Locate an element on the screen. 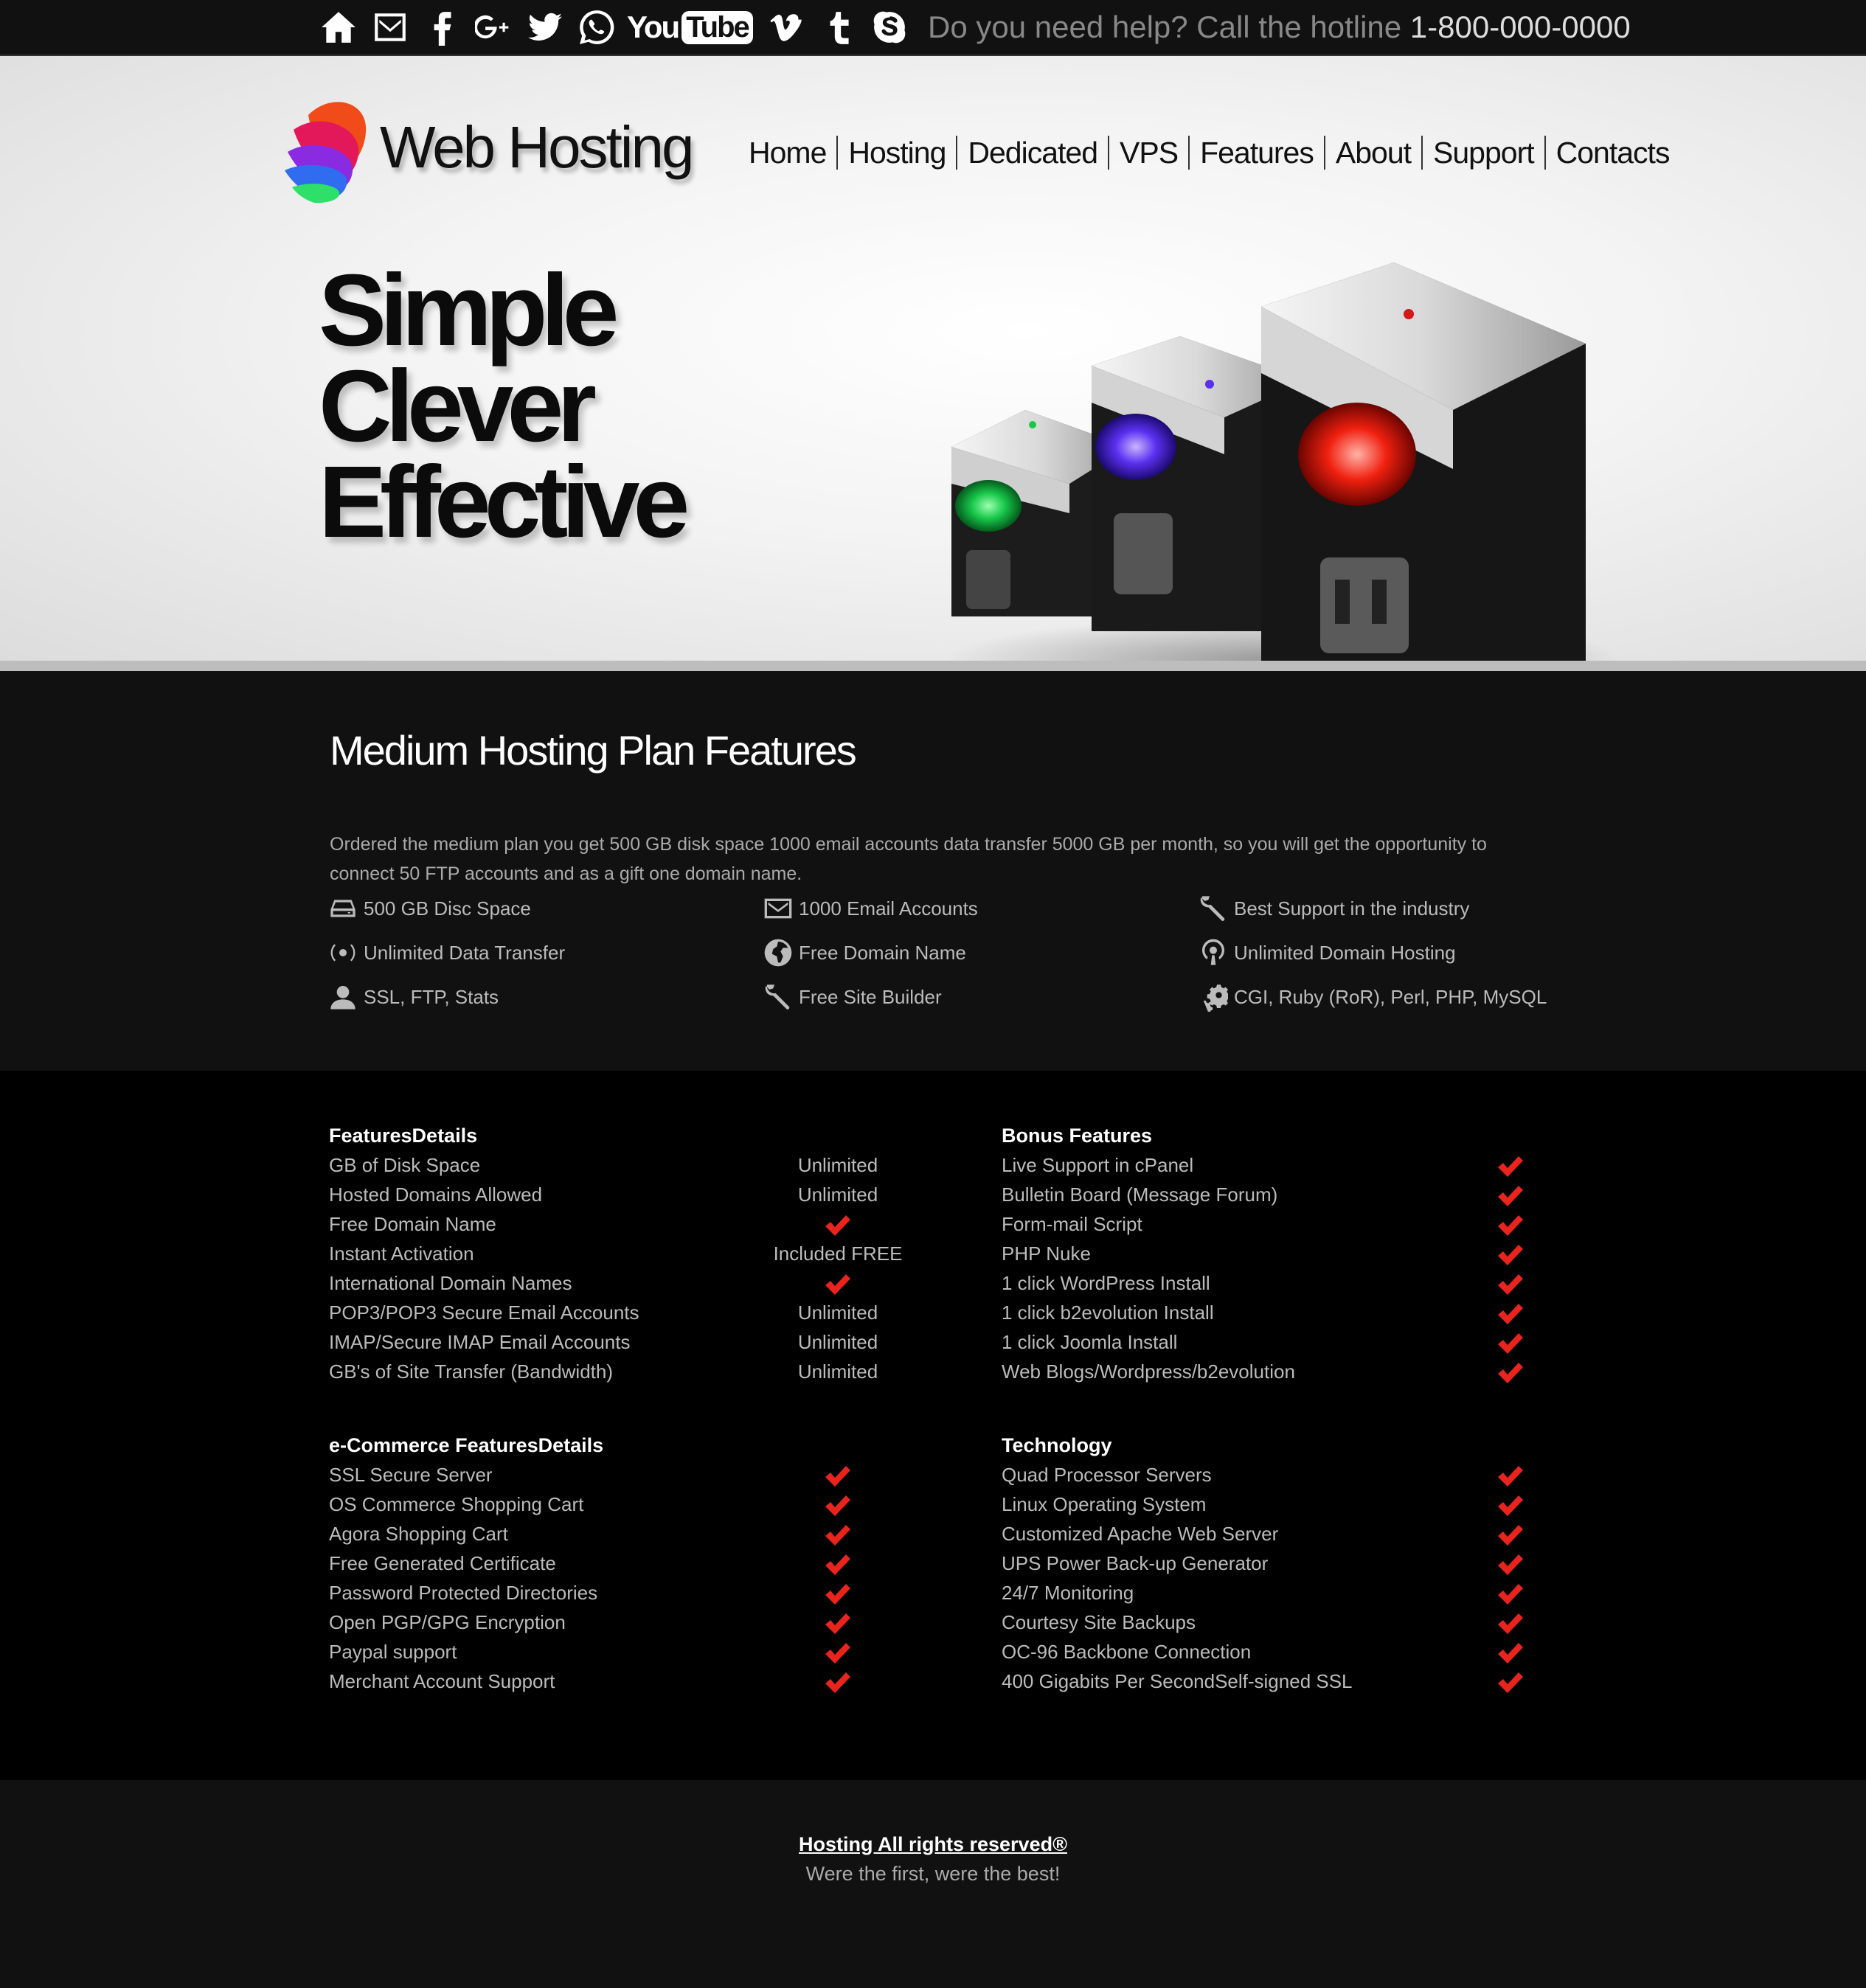  row-label: Open PGP/GPG Encryption is located at coordinates (447, 1622).